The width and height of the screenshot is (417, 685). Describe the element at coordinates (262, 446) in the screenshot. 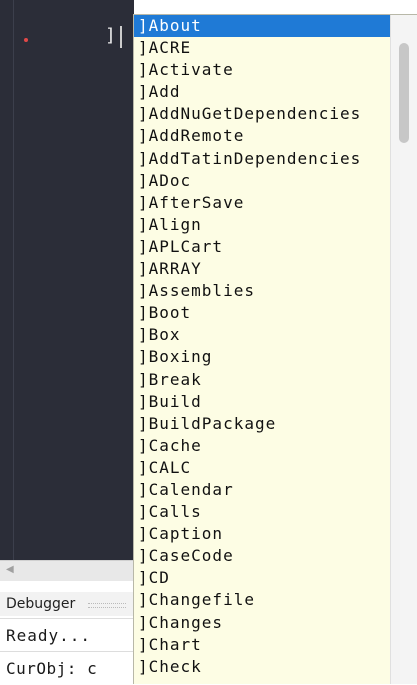

I see `autocomplete-item: ]Cache` at that location.